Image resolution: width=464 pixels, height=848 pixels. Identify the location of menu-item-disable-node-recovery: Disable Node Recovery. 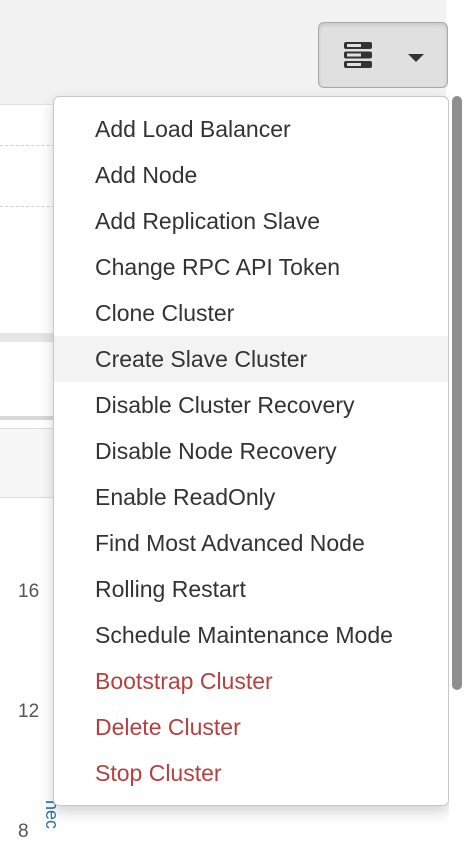
(251, 451).